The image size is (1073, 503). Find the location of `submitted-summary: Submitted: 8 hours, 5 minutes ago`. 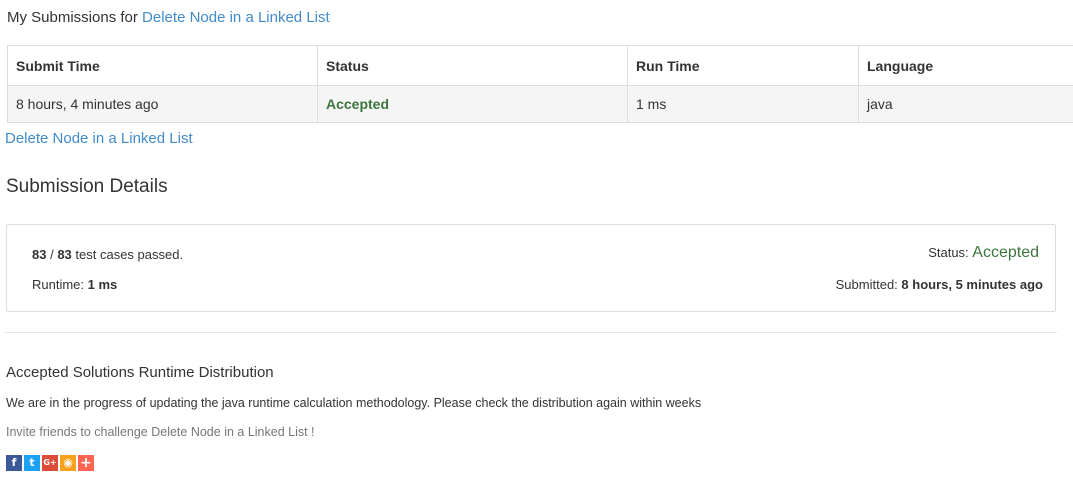

submitted-summary: Submitted: 8 hours, 5 minutes ago is located at coordinates (939, 284).